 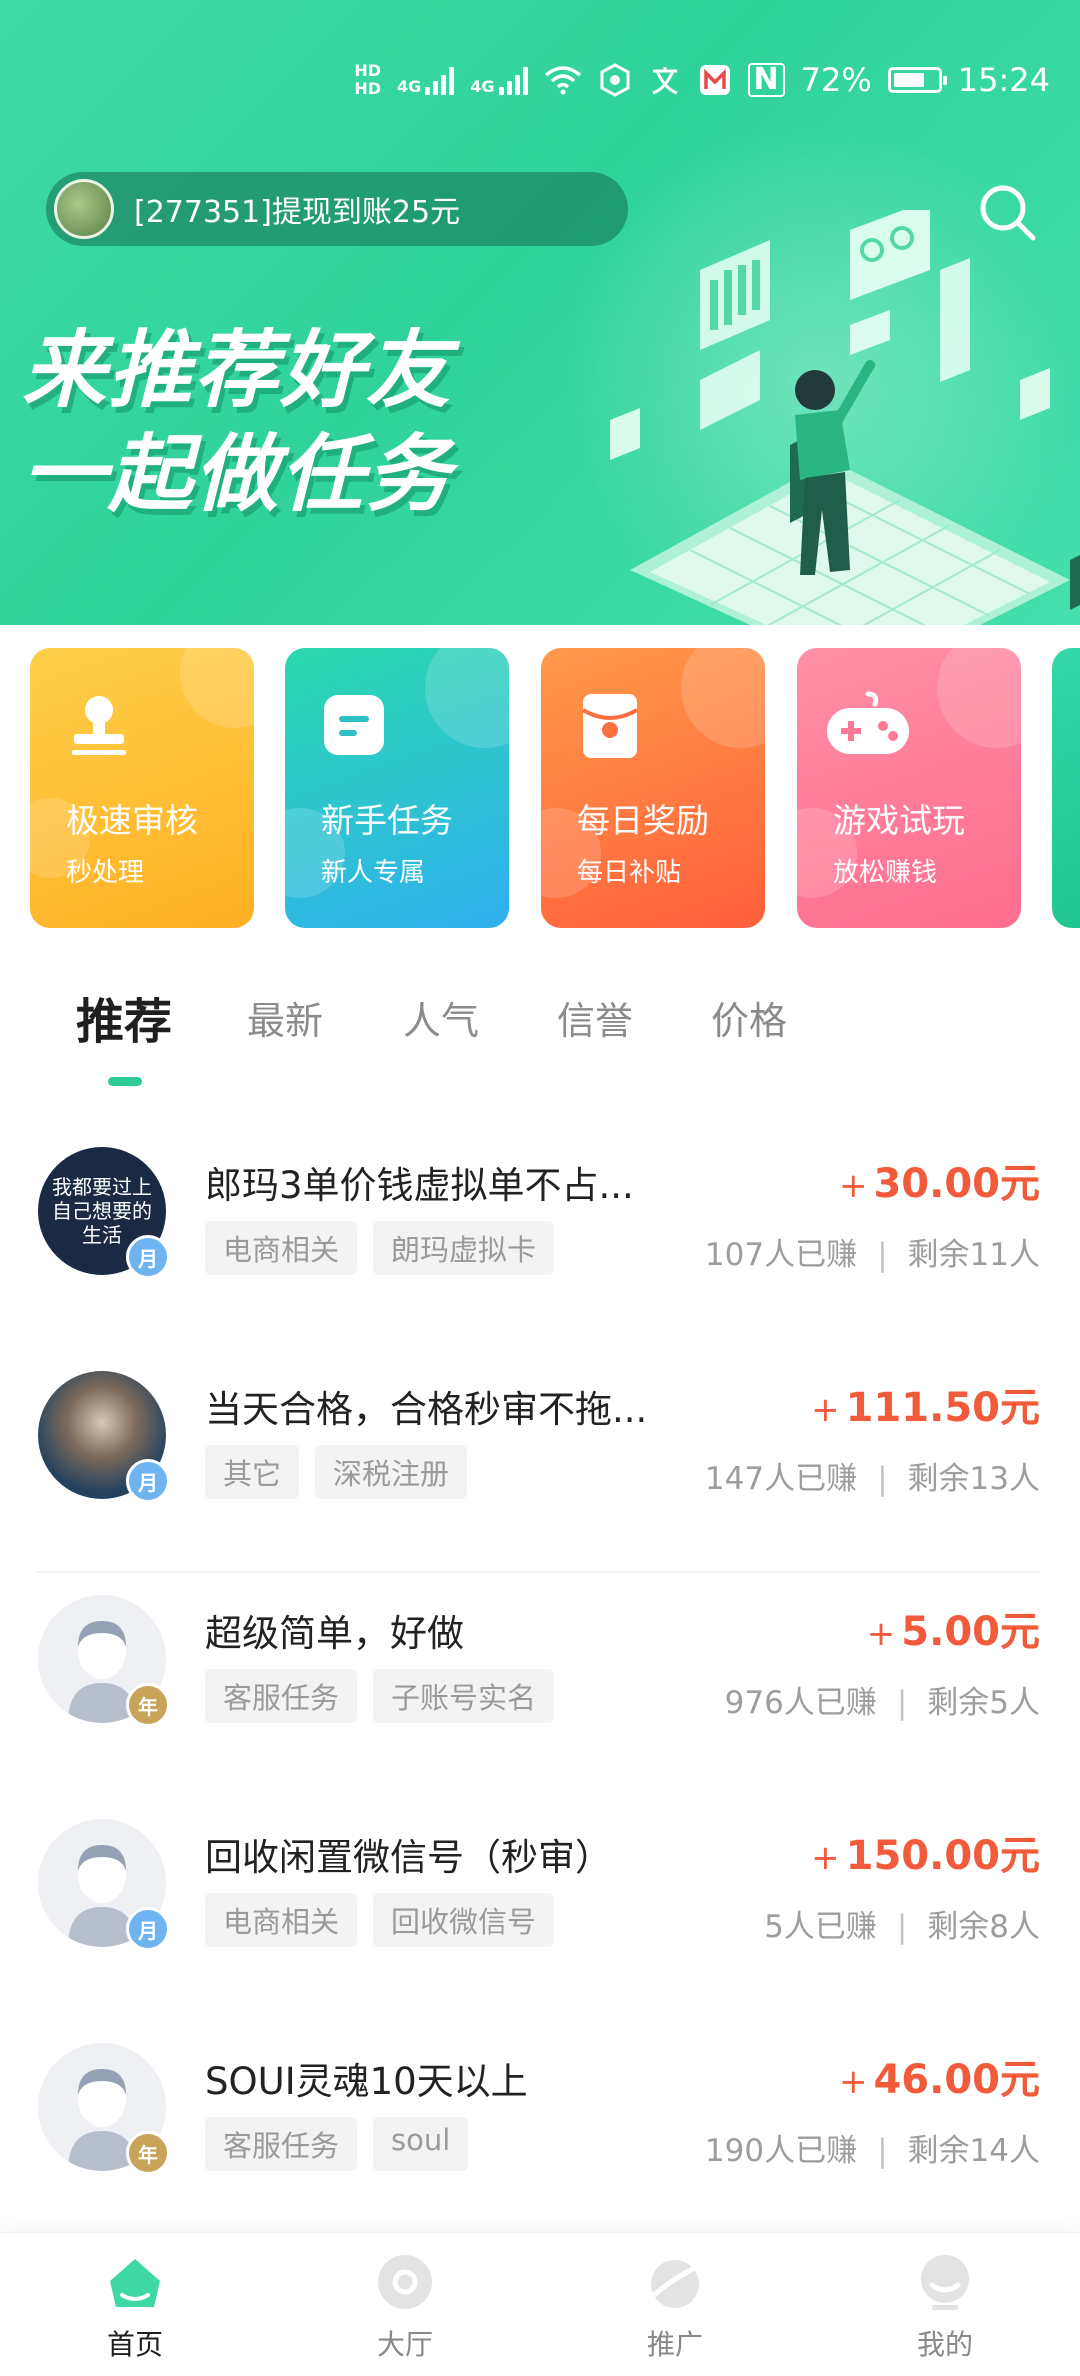 What do you see at coordinates (1003, 80) in the screenshot?
I see `clock: 15:24` at bounding box center [1003, 80].